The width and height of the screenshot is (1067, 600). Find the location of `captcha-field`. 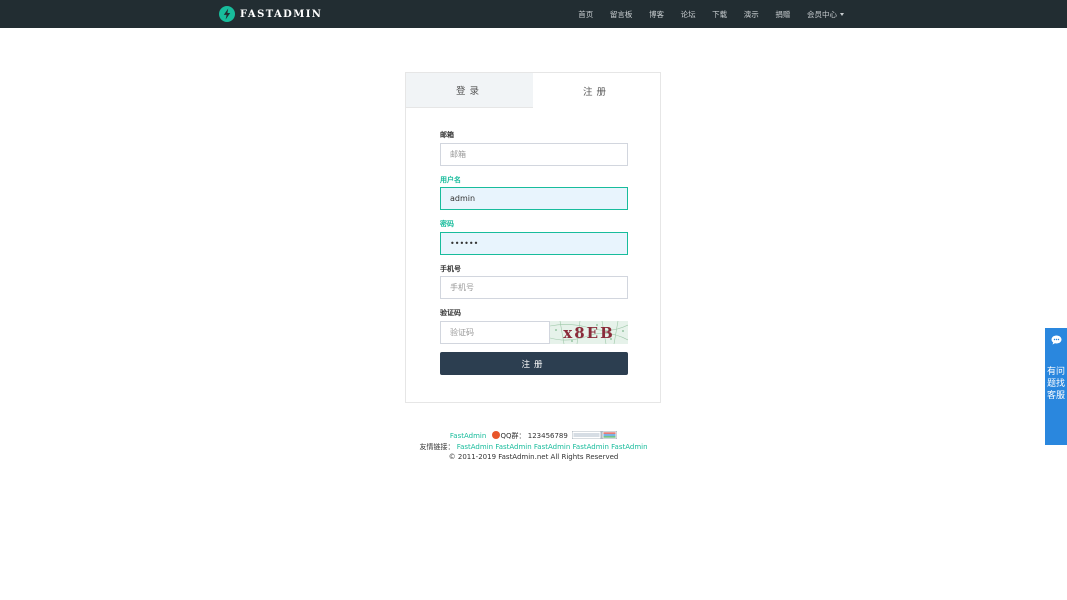

captcha-field is located at coordinates (495, 332).